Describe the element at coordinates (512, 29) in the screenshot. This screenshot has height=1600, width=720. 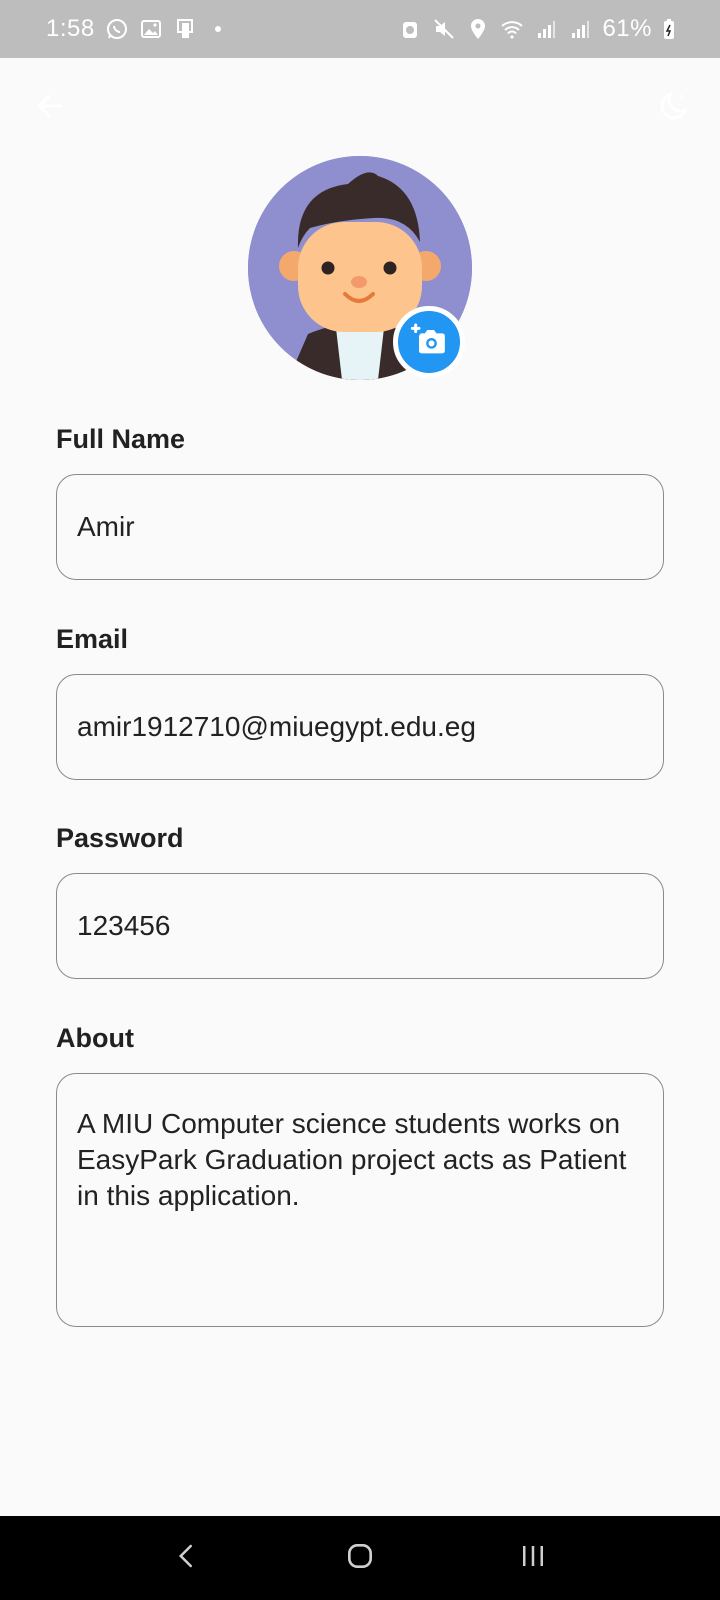
I see `wifi-icon` at that location.